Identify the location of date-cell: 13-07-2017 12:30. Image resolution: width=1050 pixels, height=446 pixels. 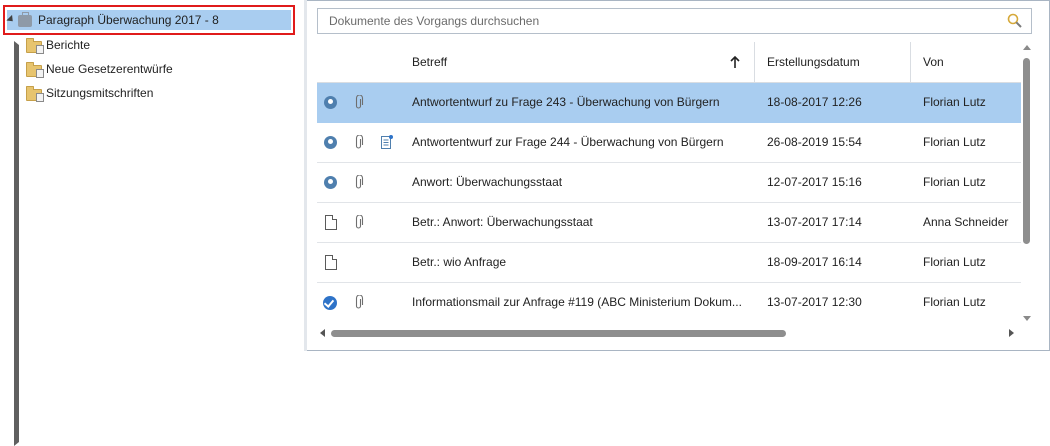
(814, 302).